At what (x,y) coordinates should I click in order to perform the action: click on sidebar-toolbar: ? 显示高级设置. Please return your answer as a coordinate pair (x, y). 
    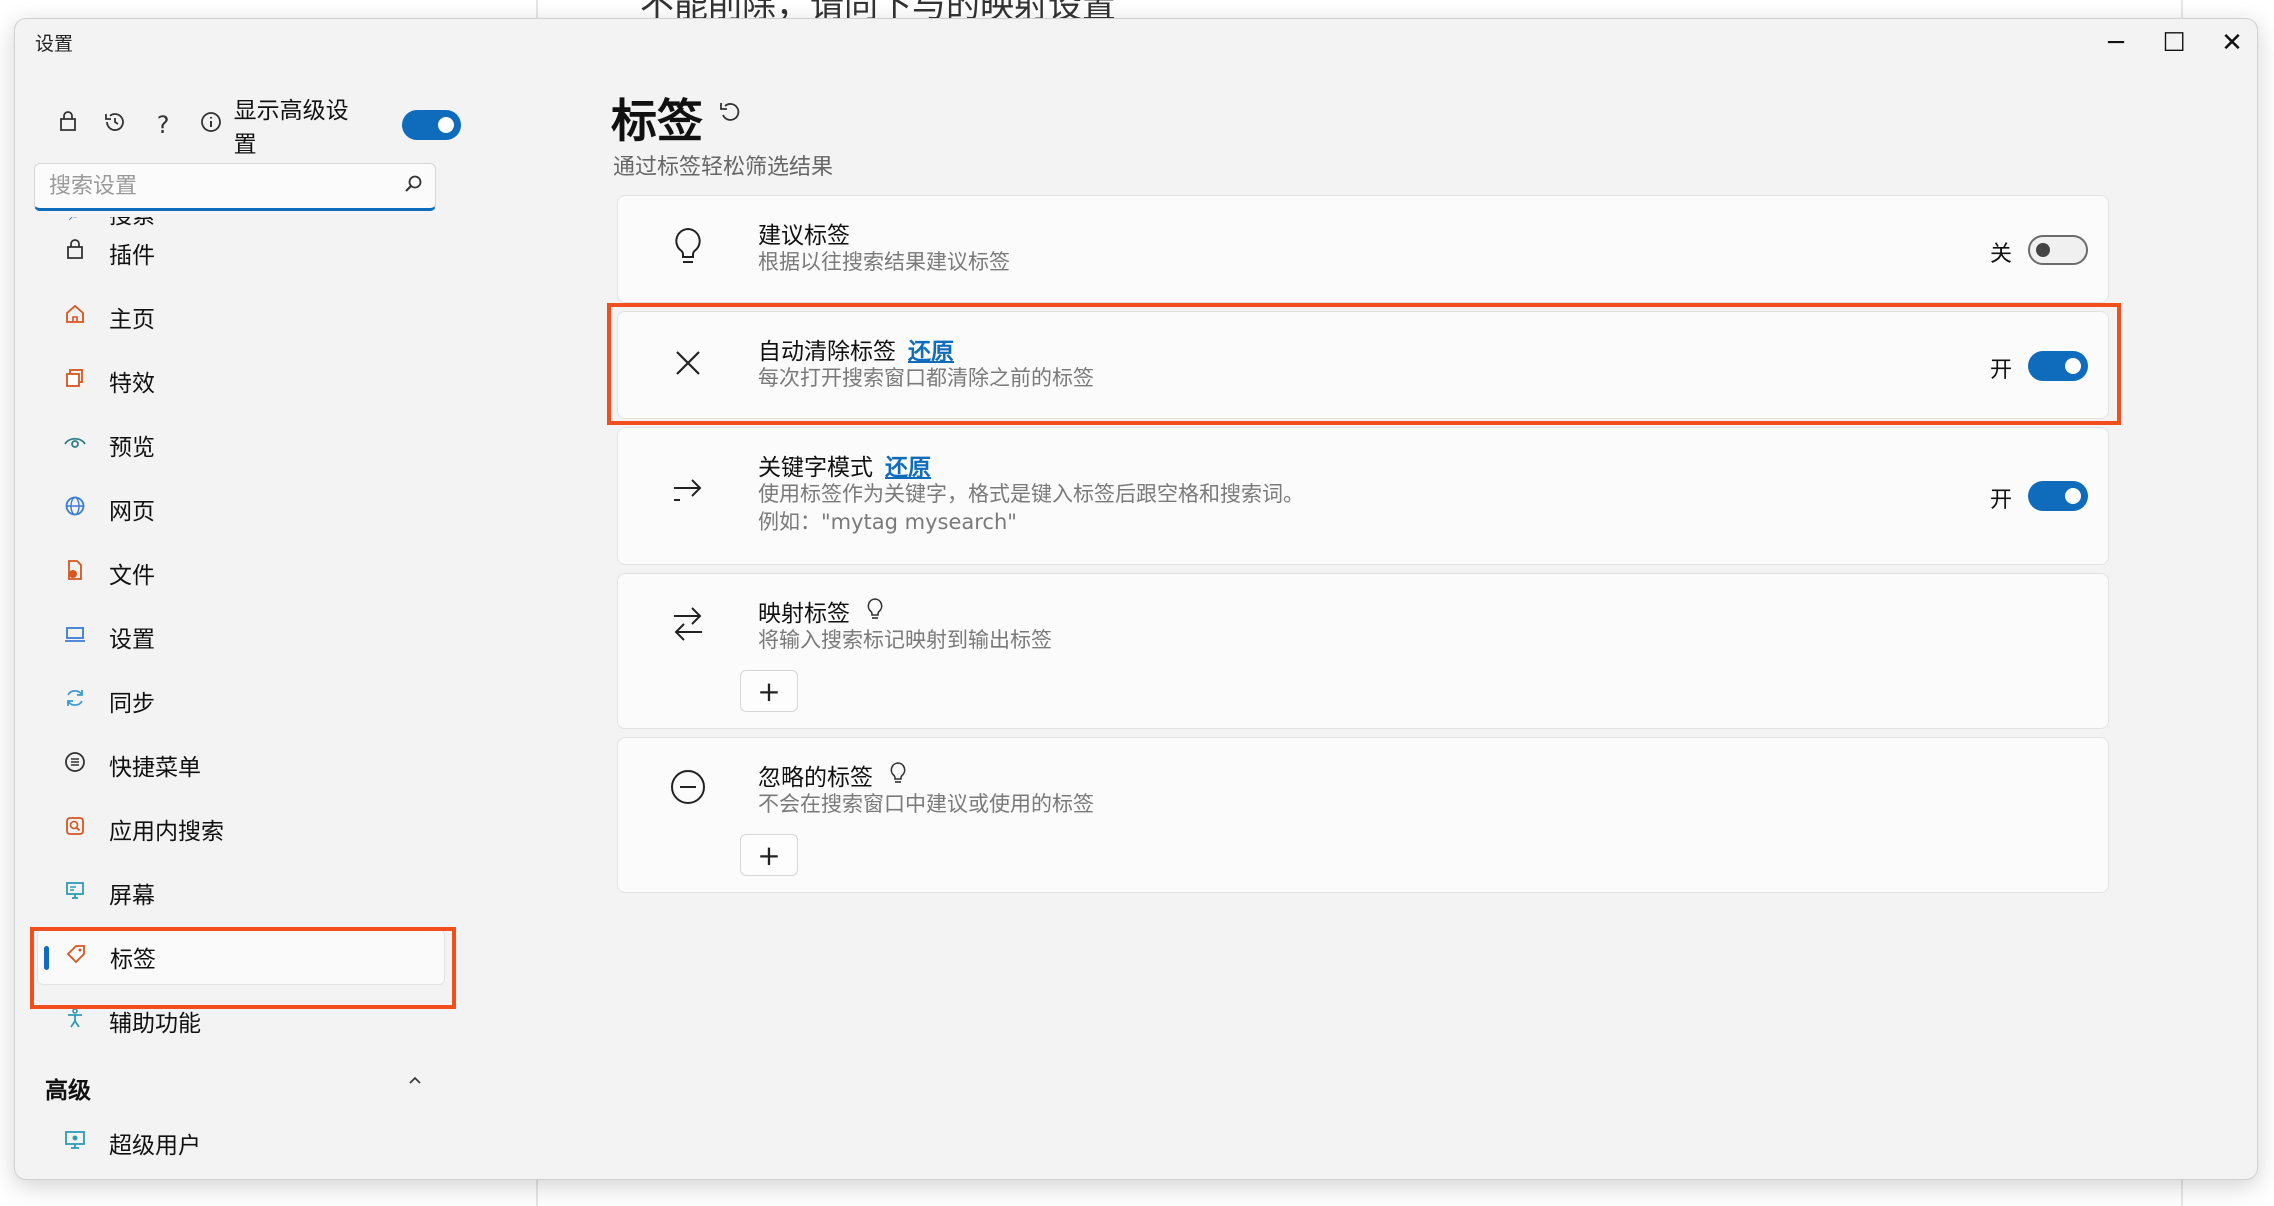
    Looking at the image, I should click on (258, 128).